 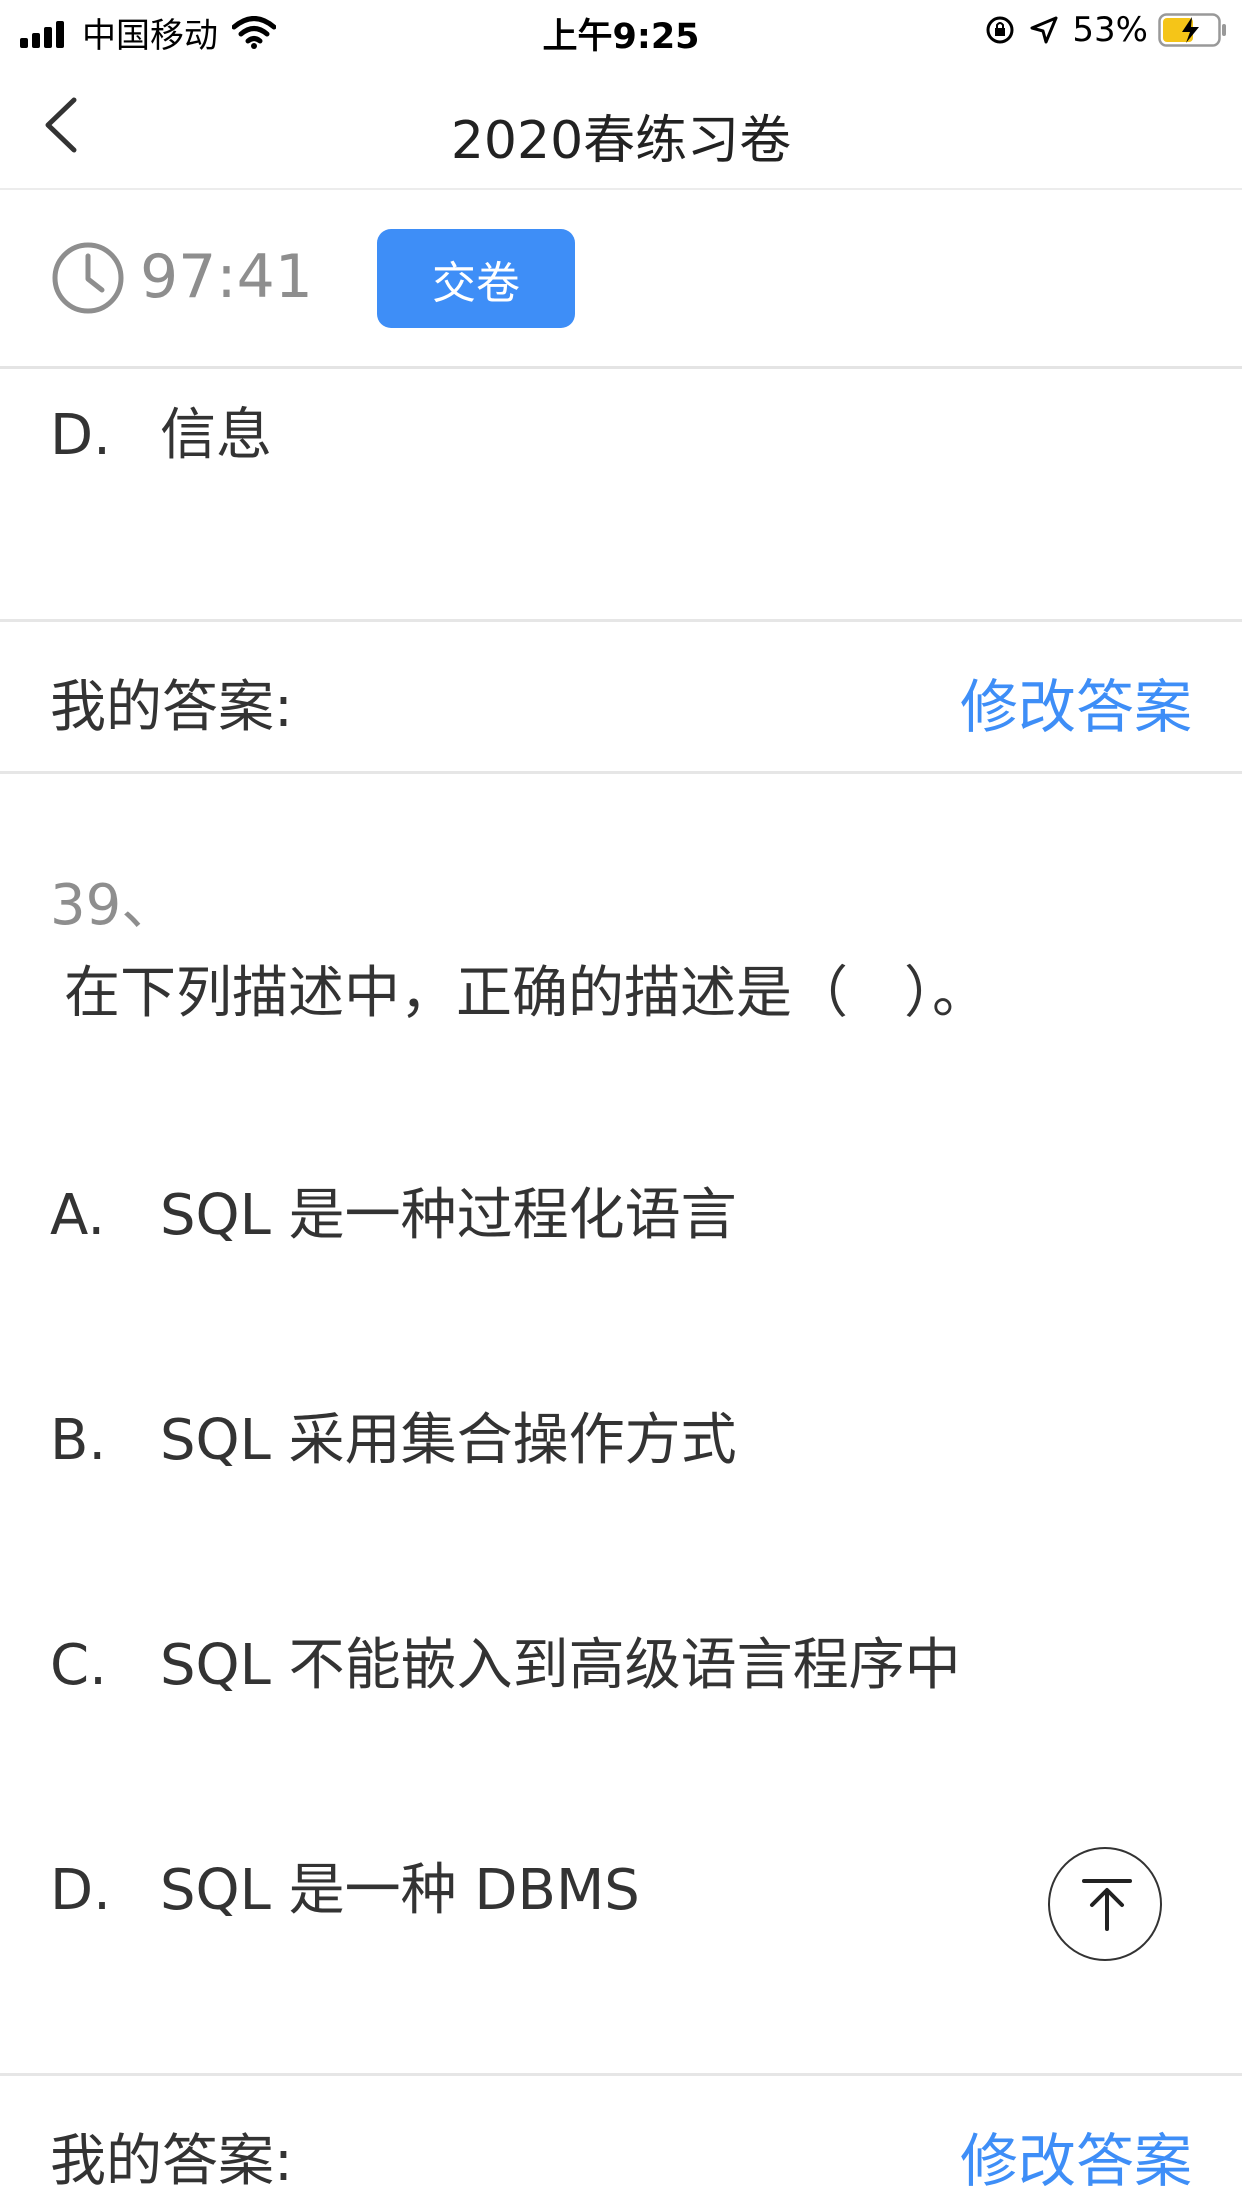 I want to click on orientation-lock-icon, so click(x=1000, y=30).